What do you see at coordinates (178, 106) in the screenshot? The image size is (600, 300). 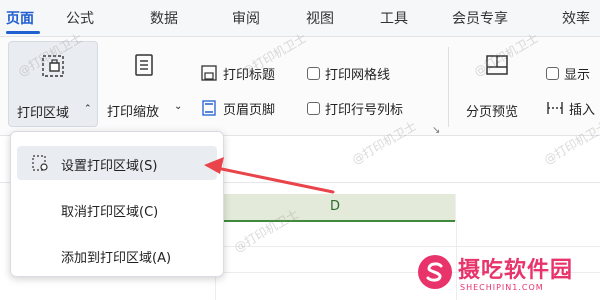 I see `chevron-down-icon: ⌄` at bounding box center [178, 106].